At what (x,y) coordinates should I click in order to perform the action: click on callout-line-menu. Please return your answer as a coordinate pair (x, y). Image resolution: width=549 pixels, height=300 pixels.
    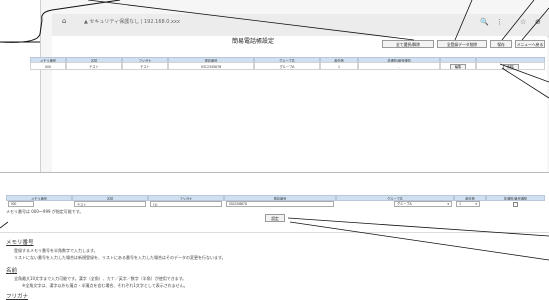
    Looking at the image, I should click on (535, 24).